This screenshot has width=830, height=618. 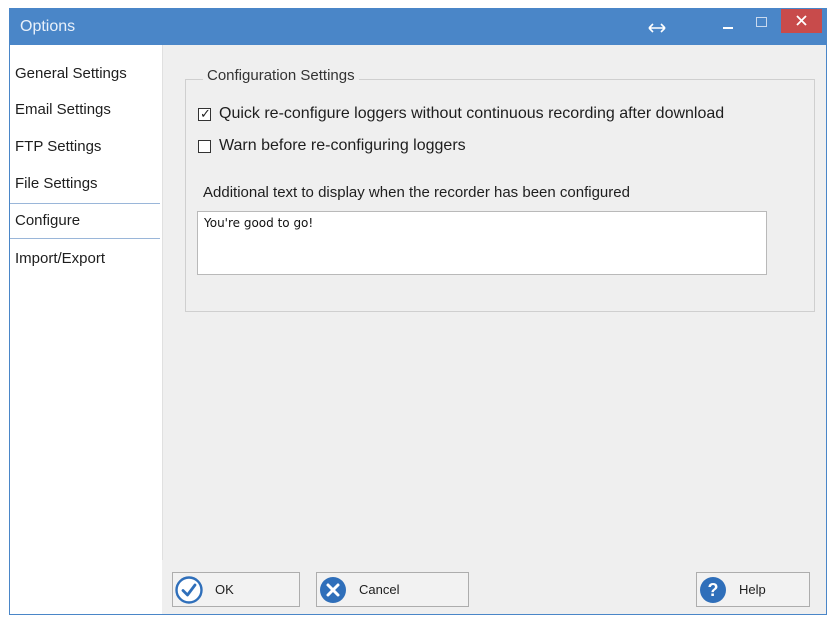 I want to click on additional-text-input: You're good to go!, so click(x=482, y=243).